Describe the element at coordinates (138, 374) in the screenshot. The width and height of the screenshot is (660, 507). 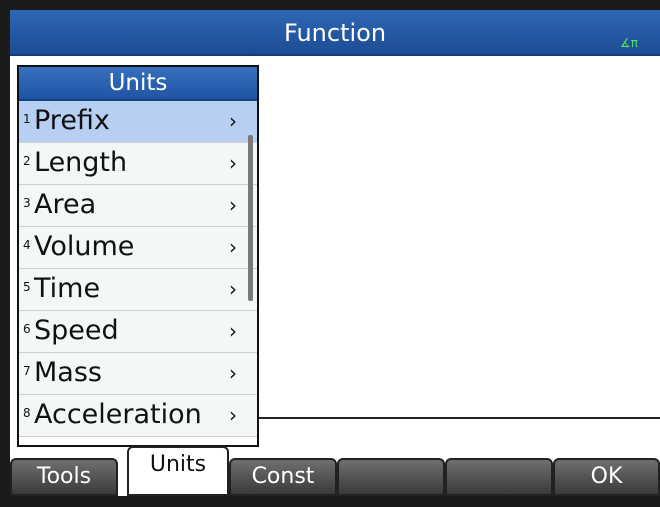
I see `menu-item-mass: 7 Mass ›` at that location.